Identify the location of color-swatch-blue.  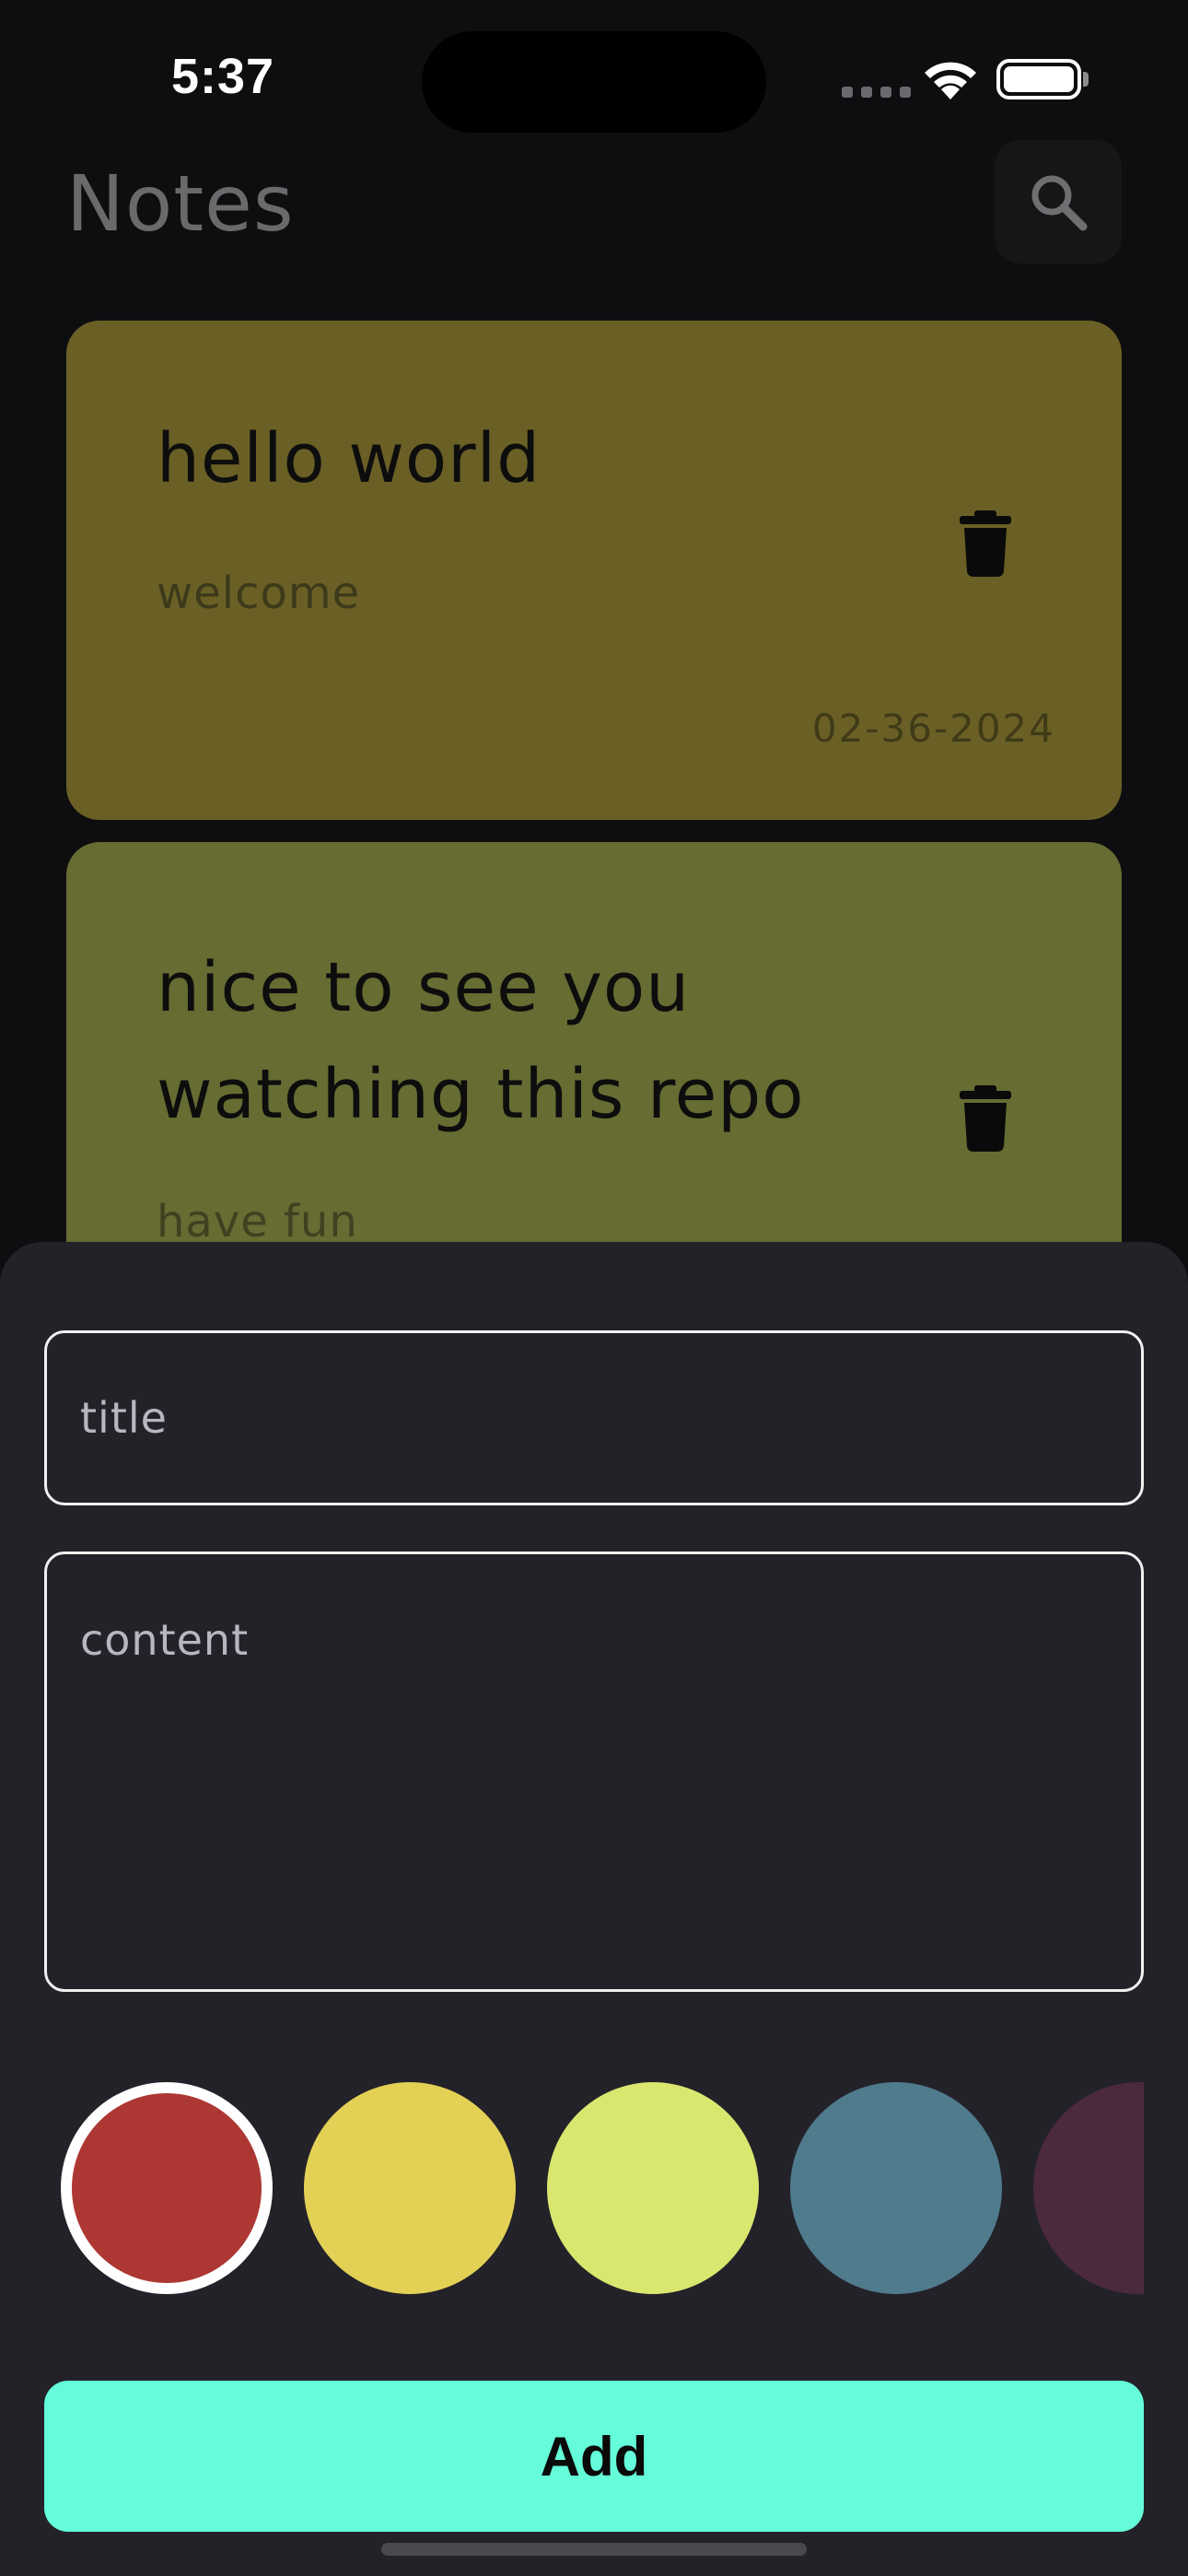
(896, 2188).